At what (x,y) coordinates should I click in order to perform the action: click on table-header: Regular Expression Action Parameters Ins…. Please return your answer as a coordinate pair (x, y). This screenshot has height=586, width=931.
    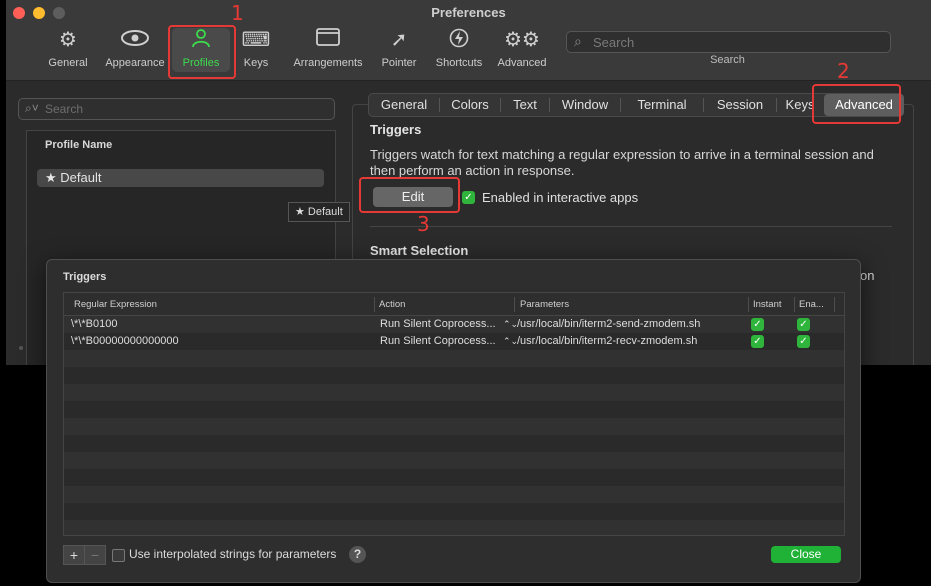
    Looking at the image, I should click on (454, 304).